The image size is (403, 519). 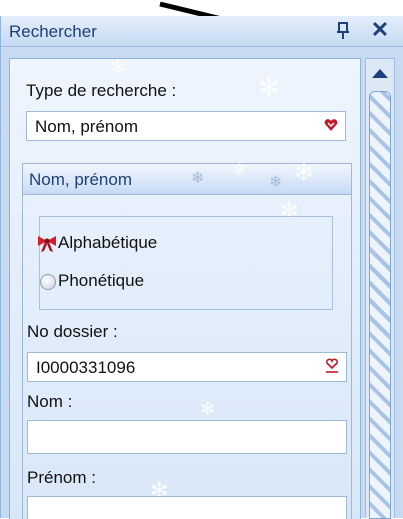 I want to click on vertical-scrollbar, so click(x=380, y=288).